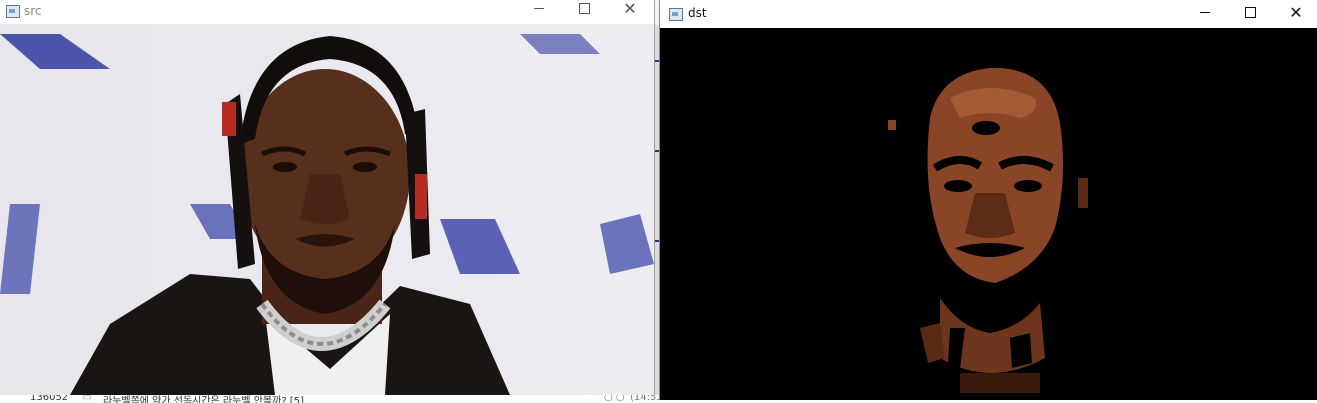 Image resolution: width=1317 pixels, height=403 pixels. Describe the element at coordinates (33, 11) in the screenshot. I see `src-window-title: src` at that location.